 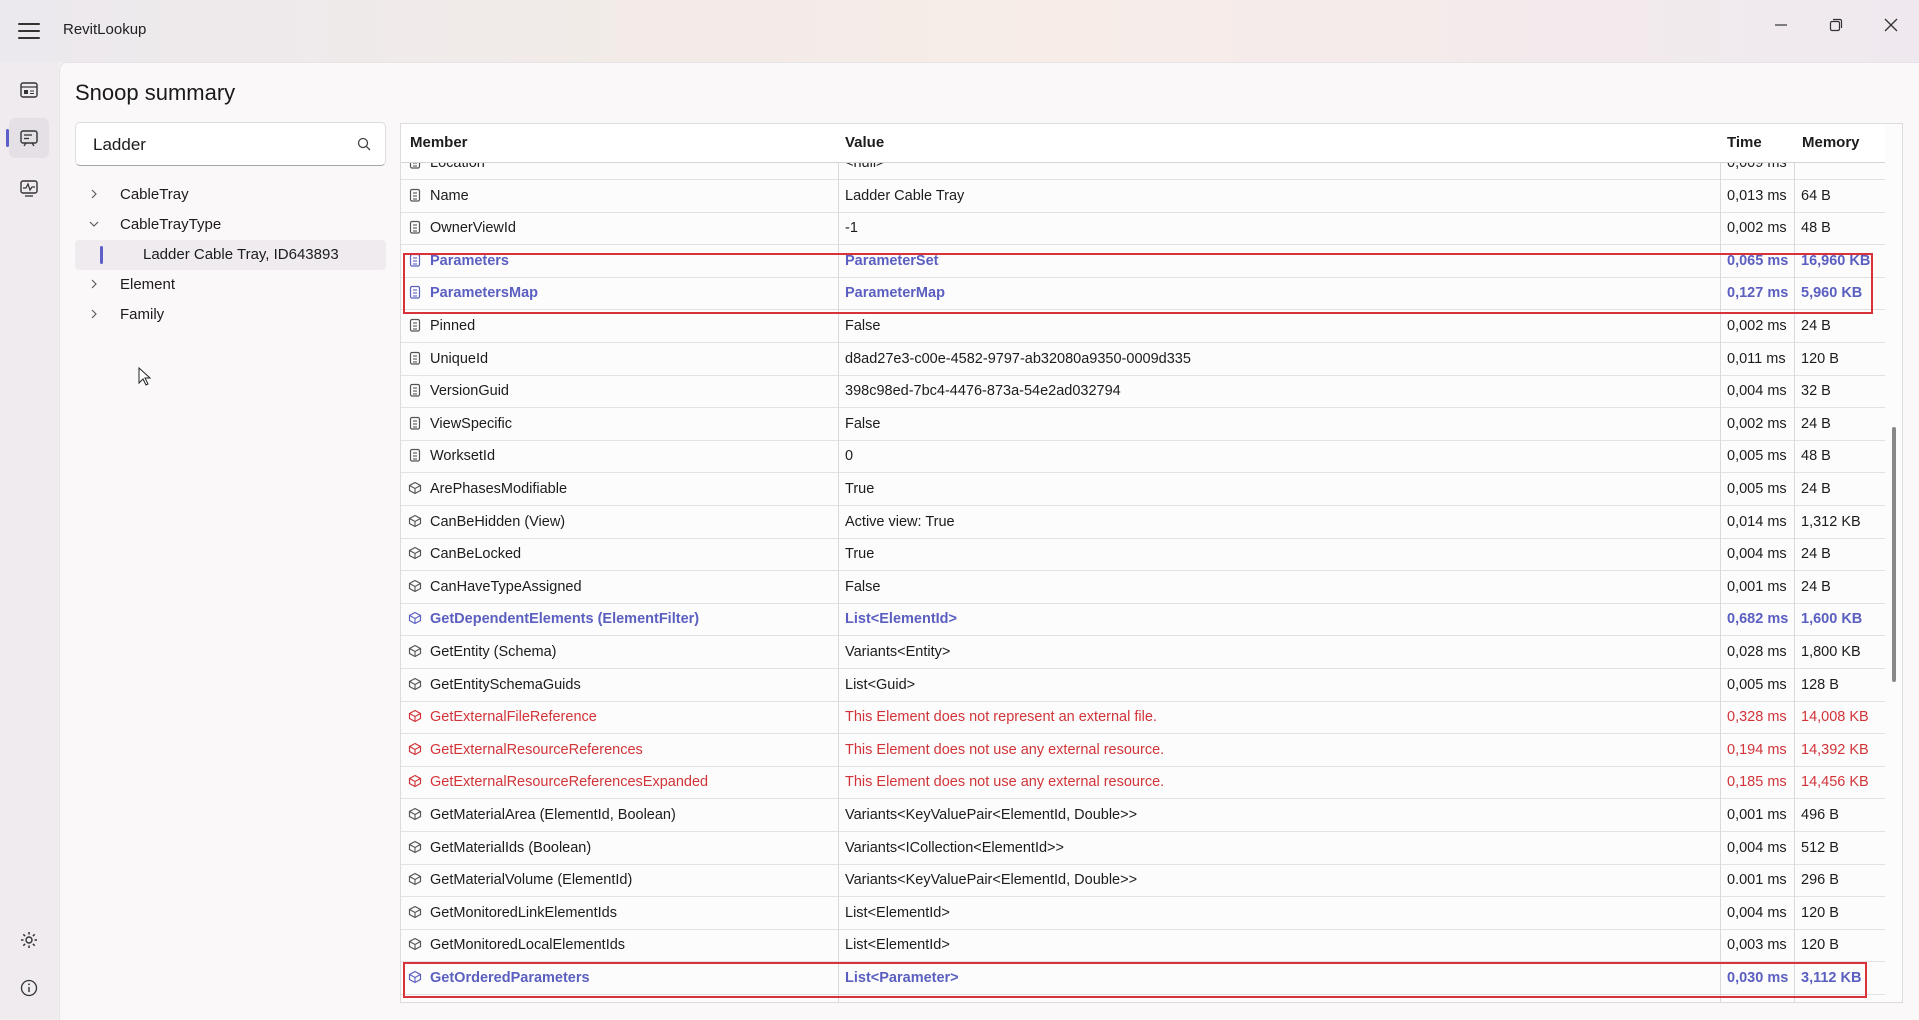 What do you see at coordinates (94, 224) in the screenshot?
I see `chevron-down-icon` at bounding box center [94, 224].